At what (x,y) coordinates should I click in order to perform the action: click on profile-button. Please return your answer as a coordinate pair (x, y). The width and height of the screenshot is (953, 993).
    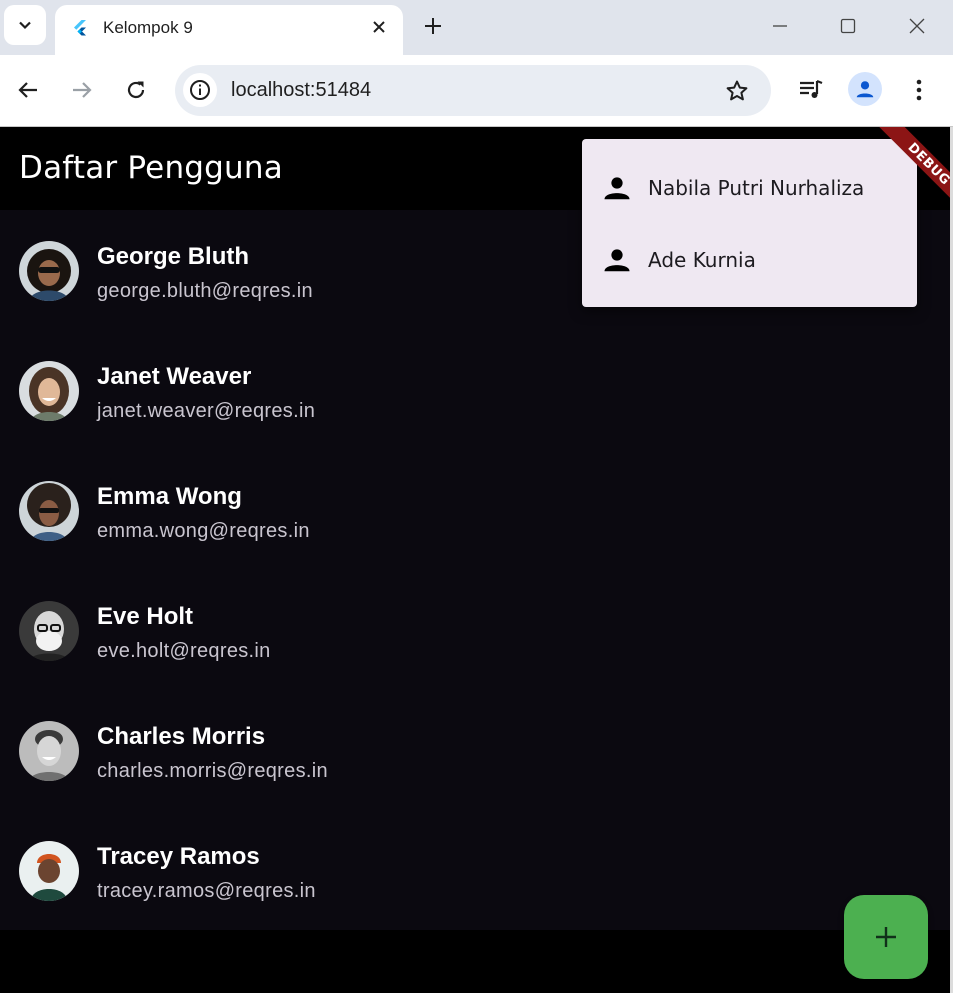
    Looking at the image, I should click on (865, 89).